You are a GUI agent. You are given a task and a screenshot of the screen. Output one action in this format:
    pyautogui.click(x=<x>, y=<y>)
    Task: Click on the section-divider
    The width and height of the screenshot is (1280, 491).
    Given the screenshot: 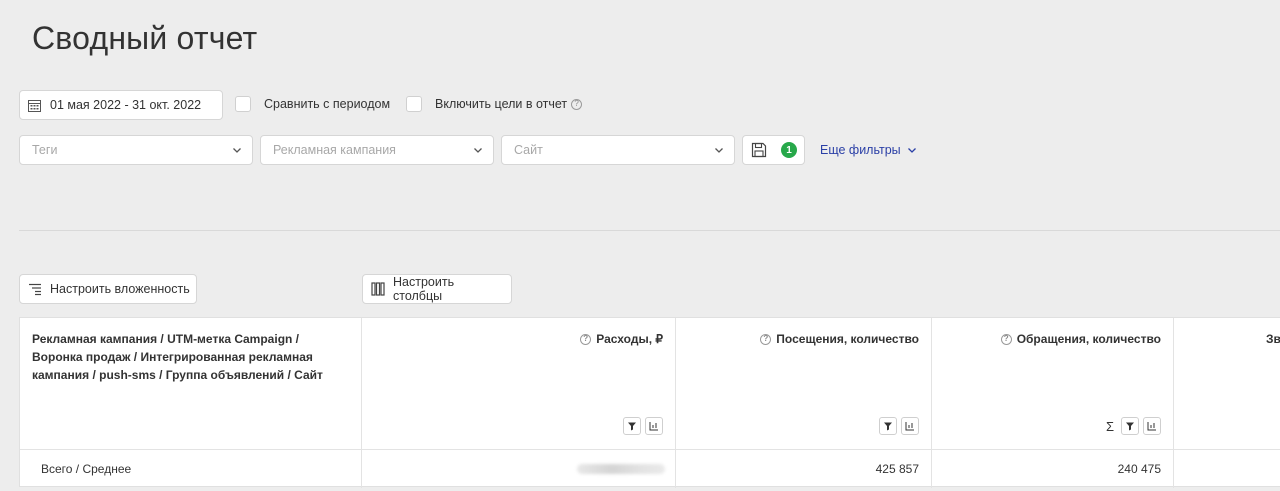 What is the action you would take?
    pyautogui.click(x=649, y=230)
    